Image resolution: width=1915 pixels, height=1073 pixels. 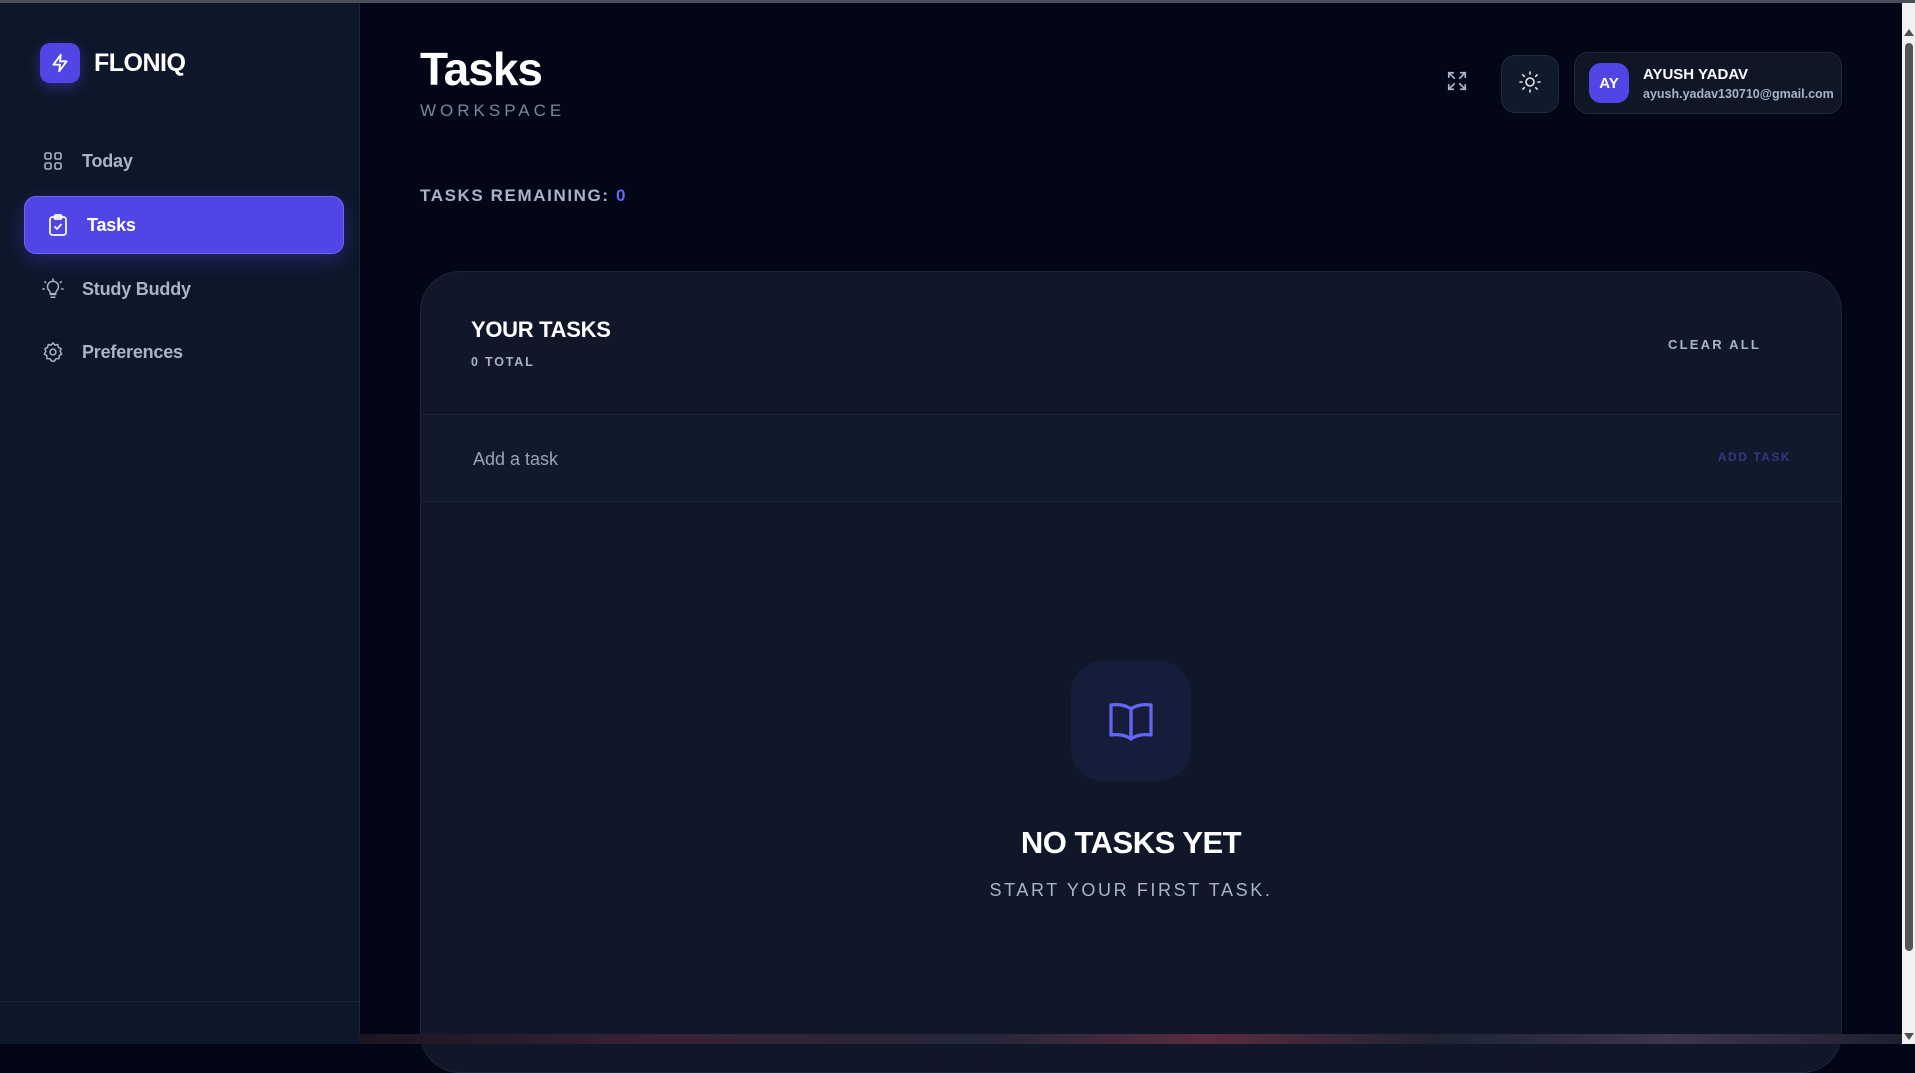 I want to click on user-info: AYUSH YADAV ayush.yadav130710@gmail.com, so click(x=1738, y=83).